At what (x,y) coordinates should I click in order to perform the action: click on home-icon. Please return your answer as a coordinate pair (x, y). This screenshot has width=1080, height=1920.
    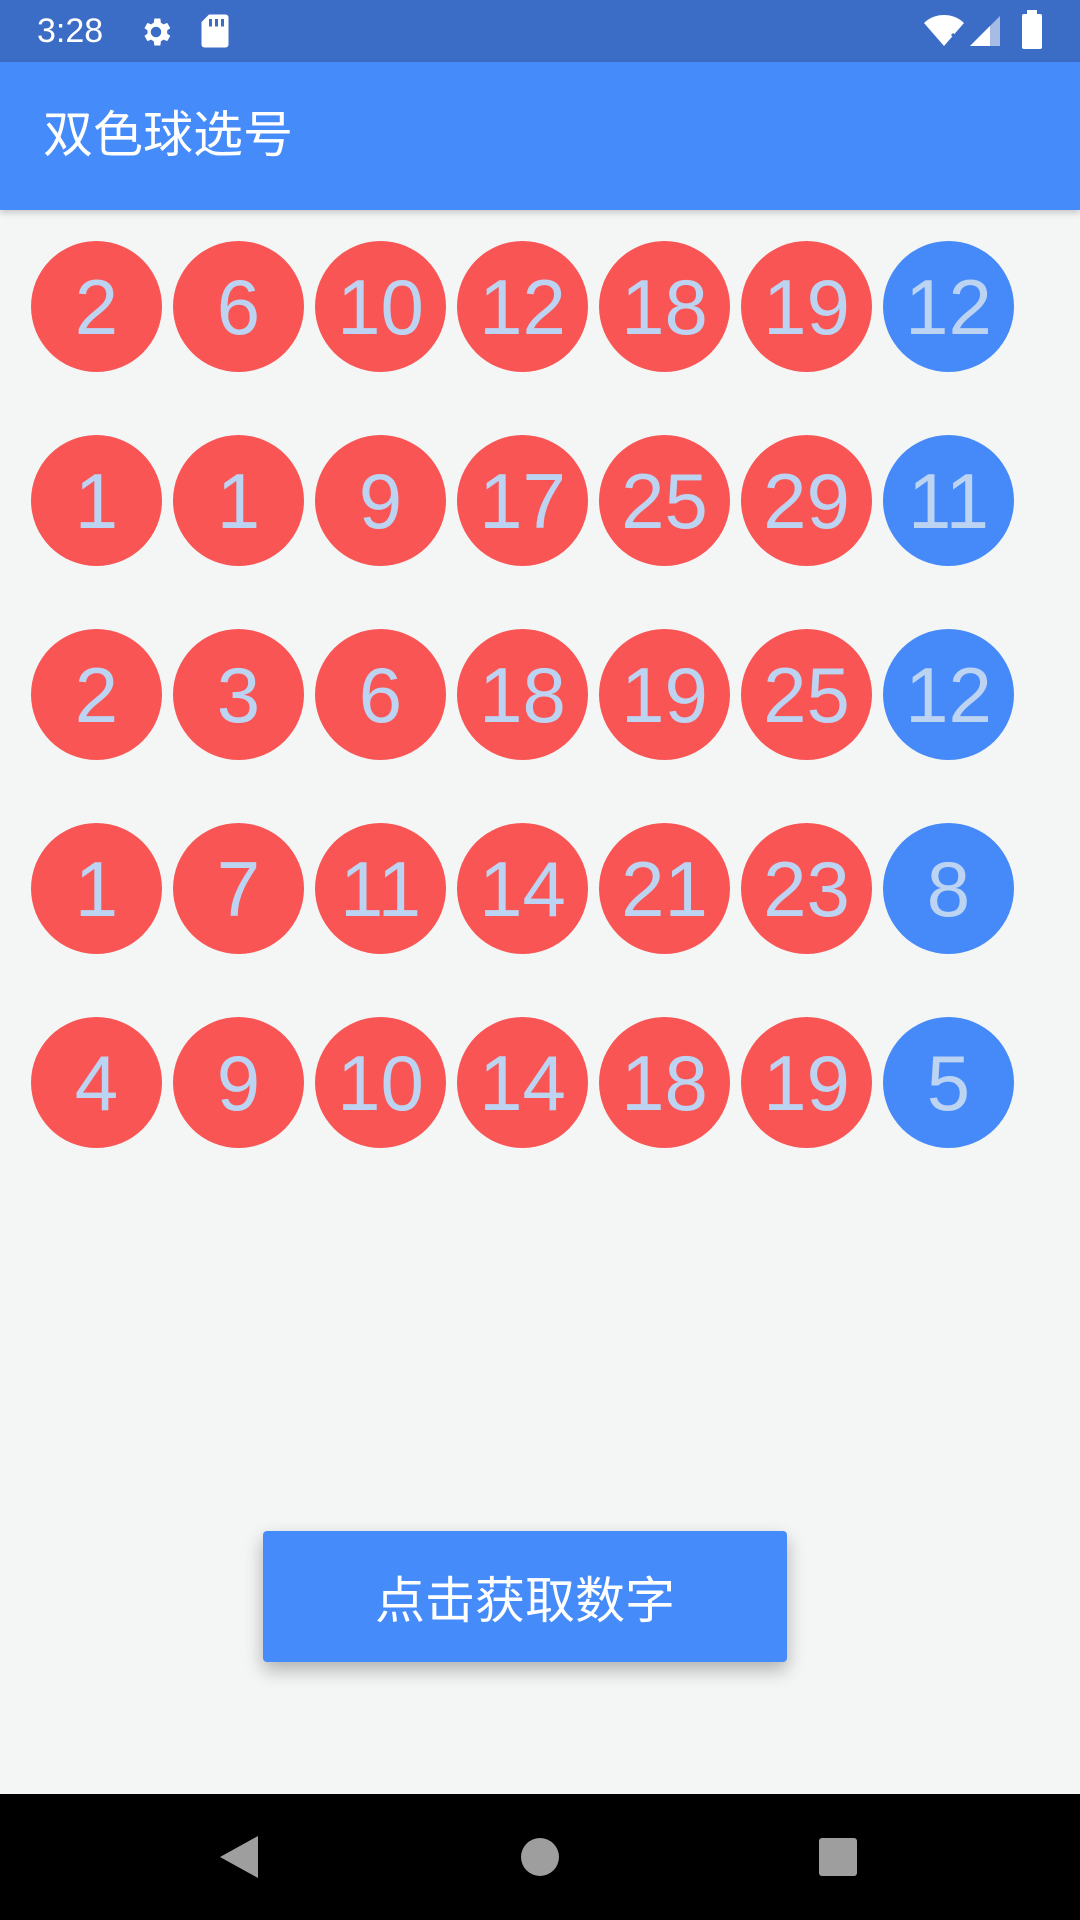
    Looking at the image, I should click on (540, 1857).